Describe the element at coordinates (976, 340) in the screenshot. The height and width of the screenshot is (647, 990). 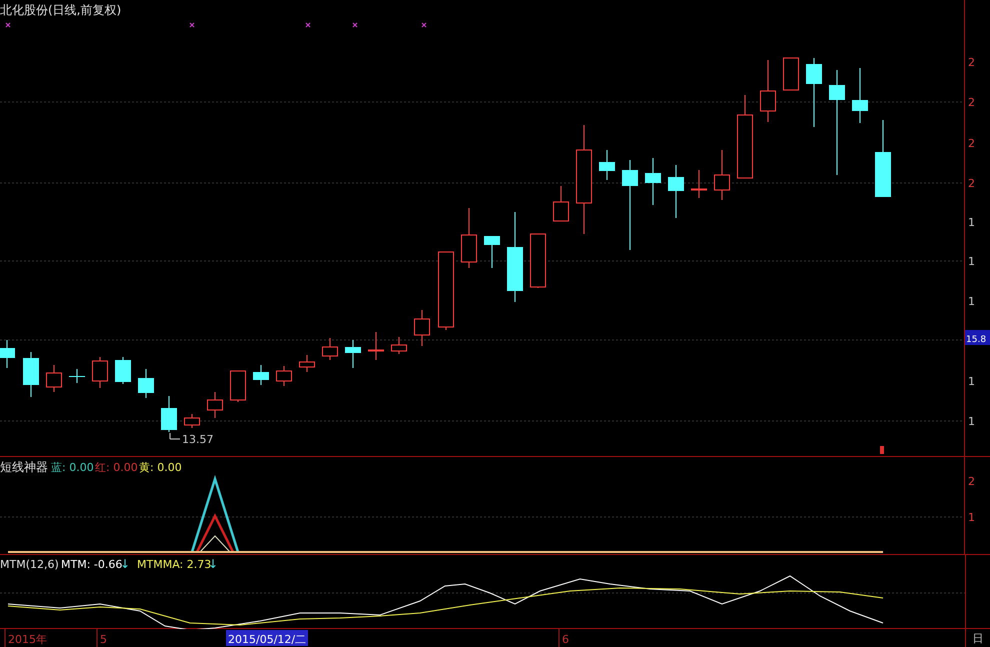
I see `current-price-text: 15.8` at that location.